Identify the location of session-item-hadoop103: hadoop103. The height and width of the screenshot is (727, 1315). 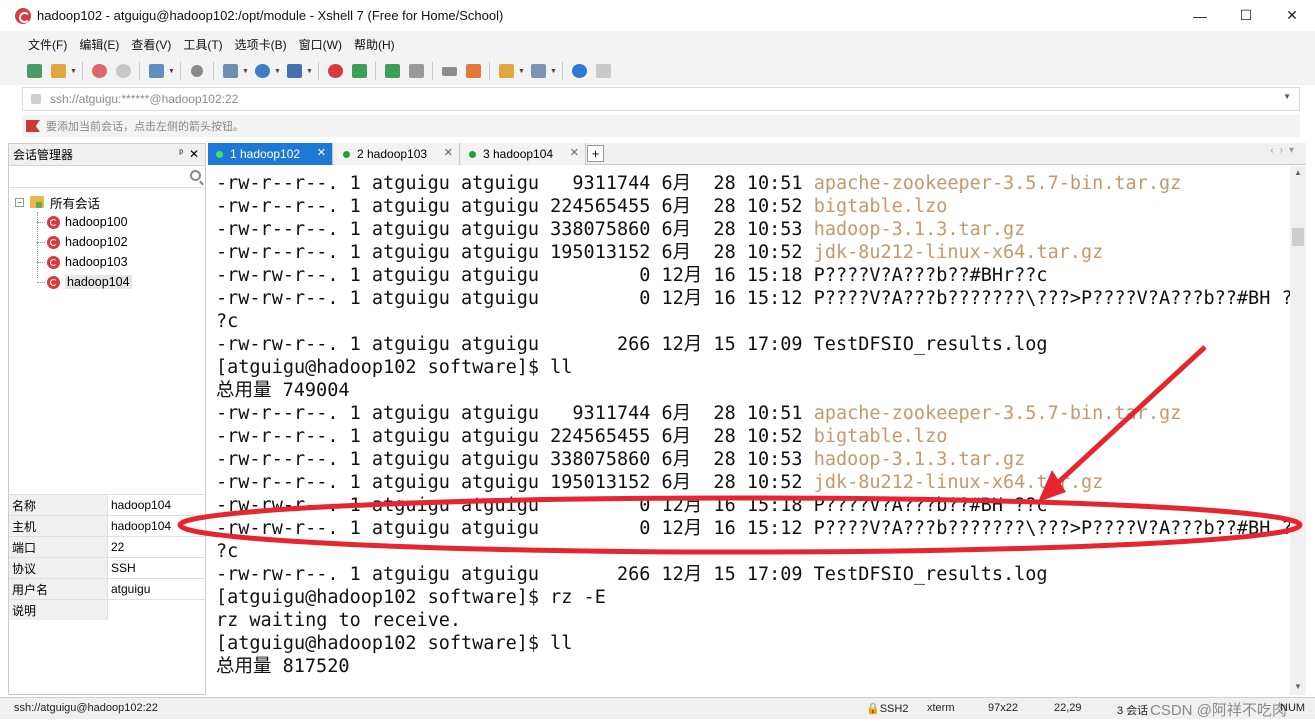
(107, 262).